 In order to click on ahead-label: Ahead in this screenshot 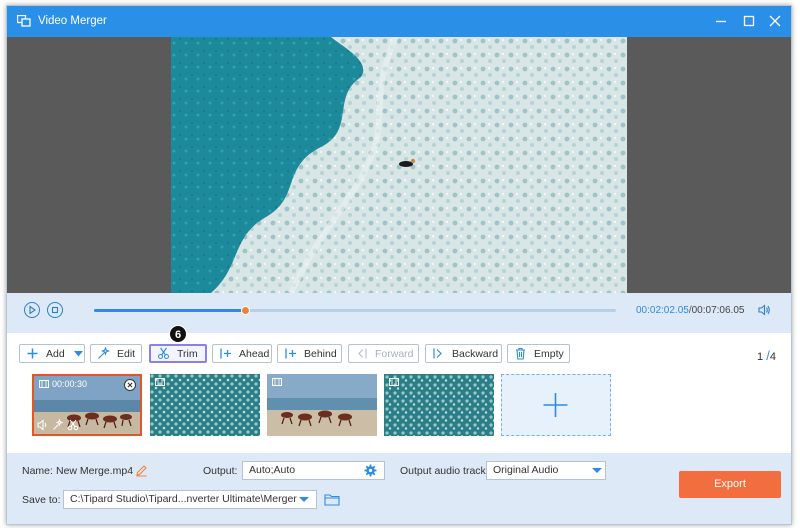, I will do `click(254, 353)`.